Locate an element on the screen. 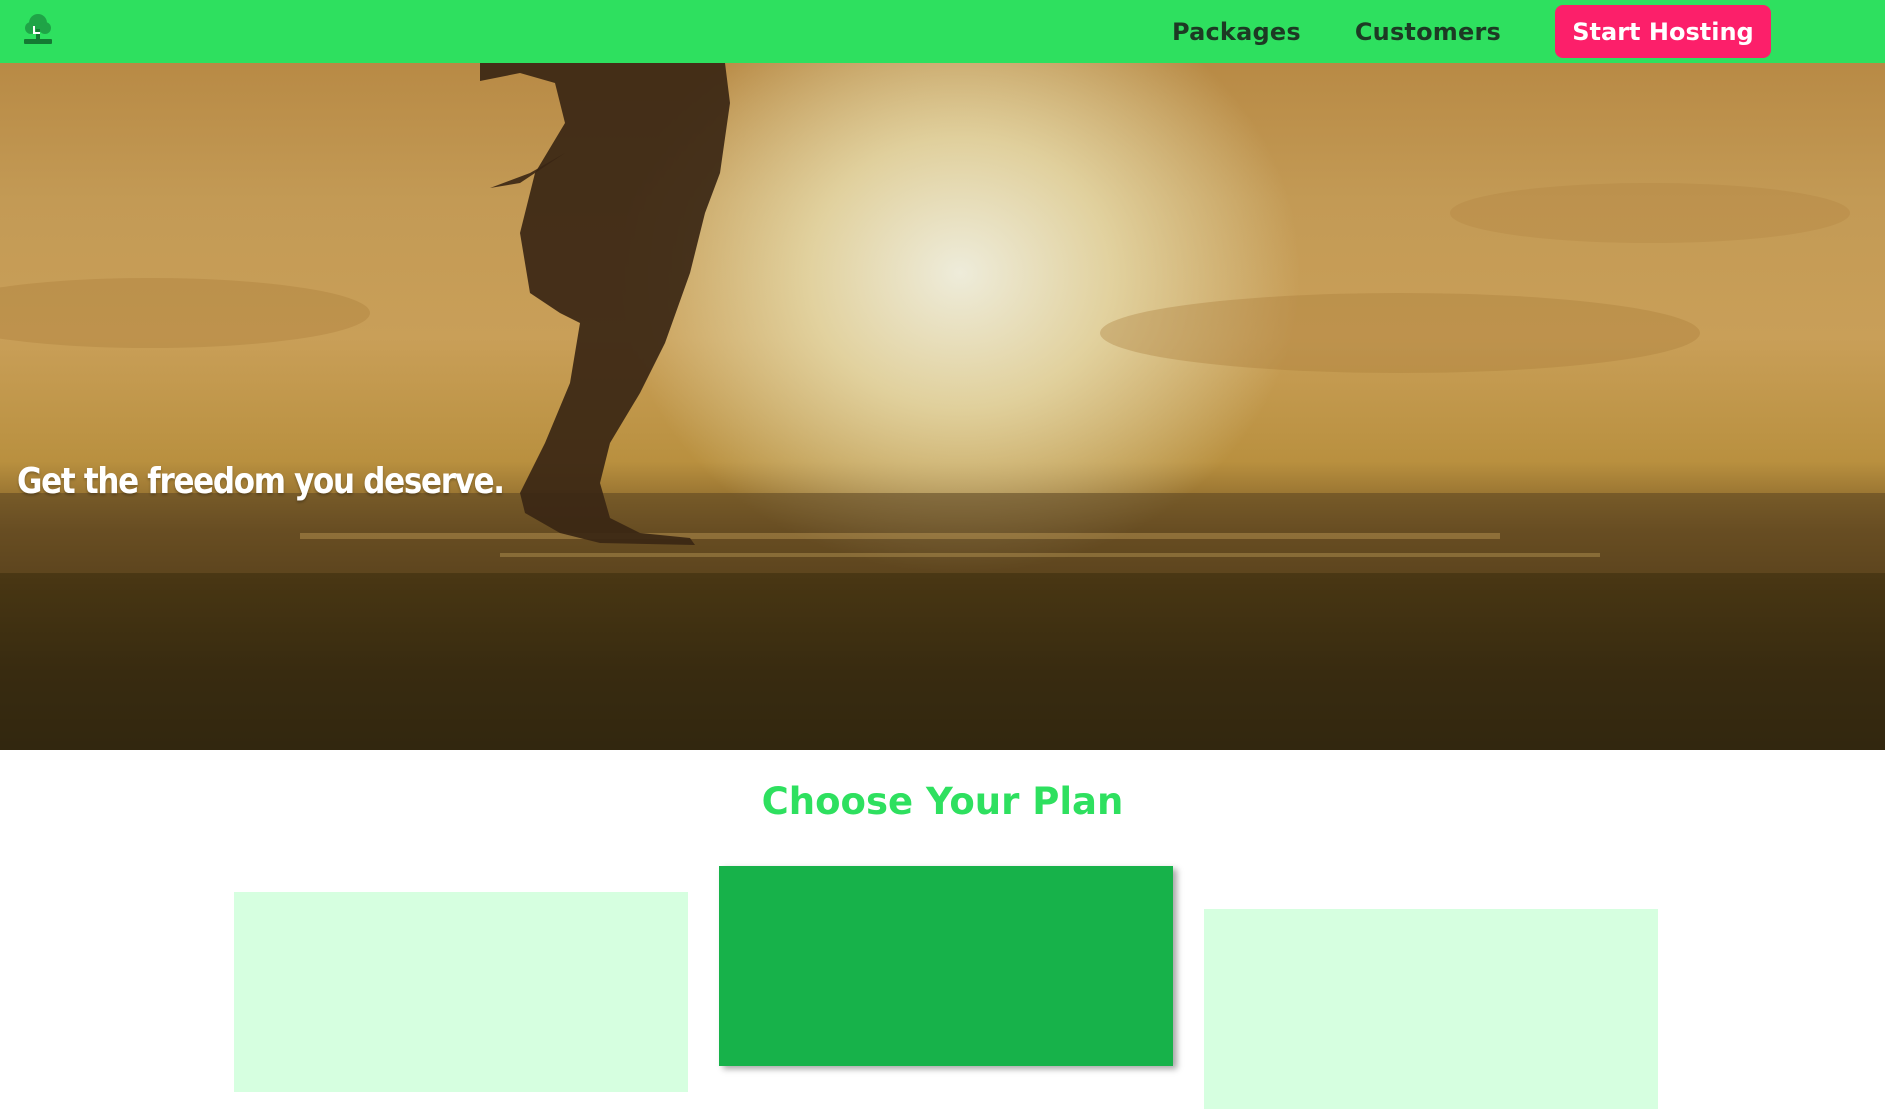 The height and width of the screenshot is (1109, 1885). tree-logo-icon is located at coordinates (38, 29).